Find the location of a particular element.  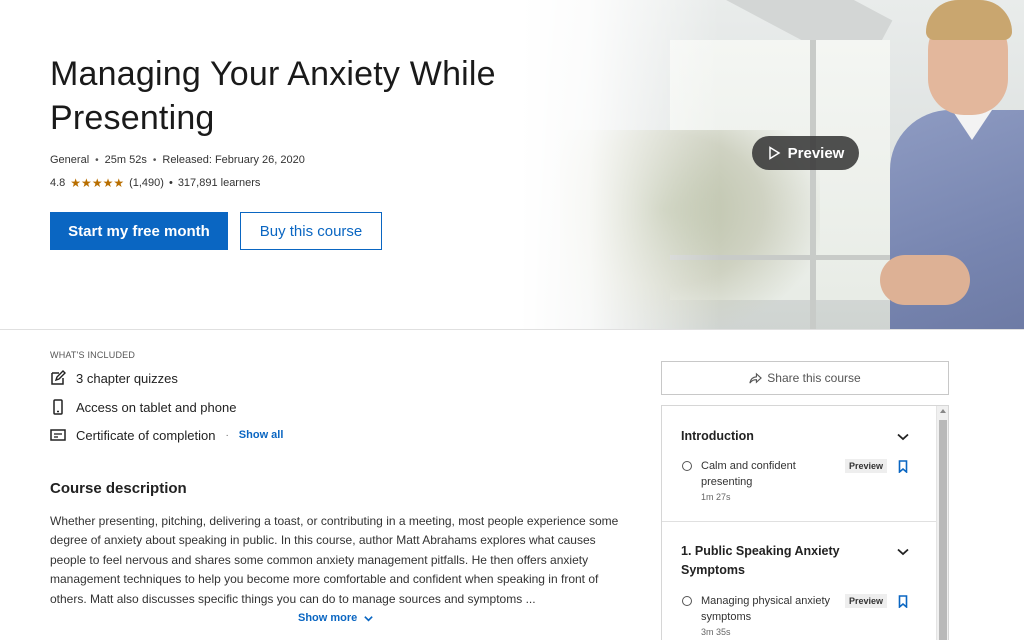

show-more-button: Show more is located at coordinates (336, 618).